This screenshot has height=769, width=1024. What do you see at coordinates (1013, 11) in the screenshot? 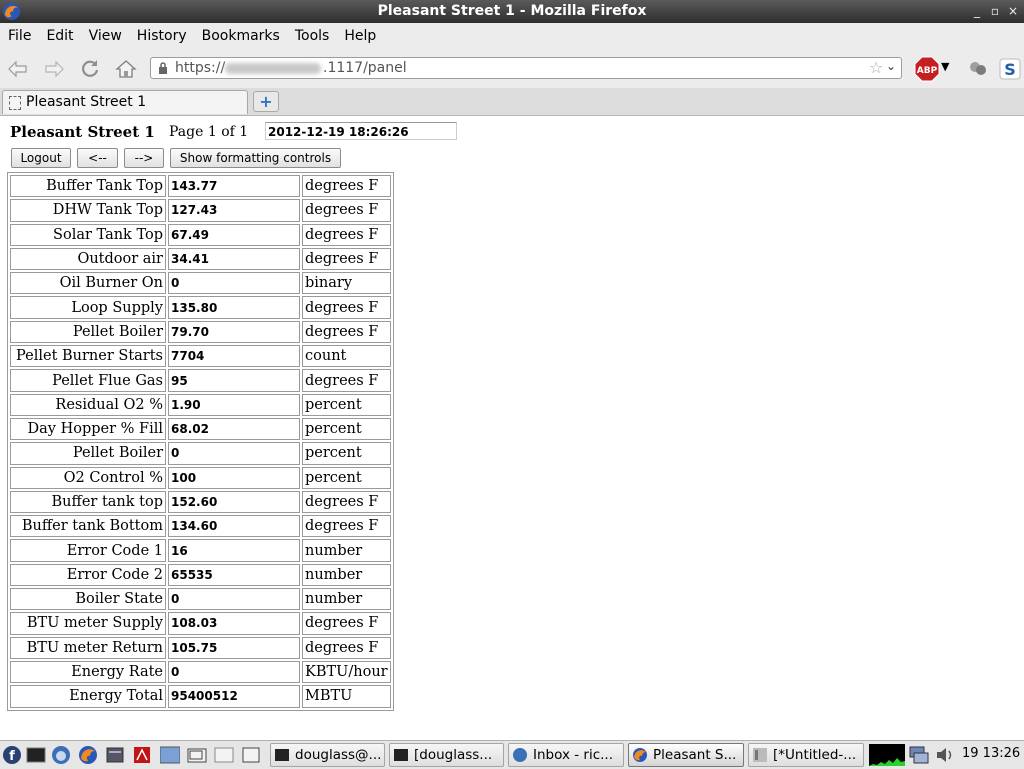
I see `close-button: ×` at bounding box center [1013, 11].